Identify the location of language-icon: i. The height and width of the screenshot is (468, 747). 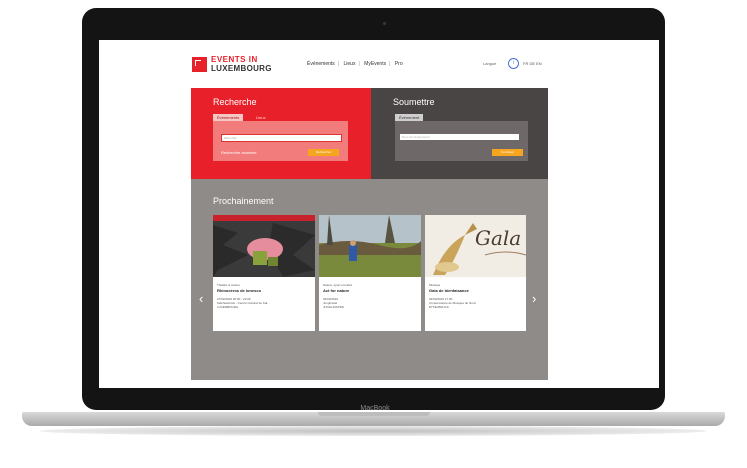
(513, 63).